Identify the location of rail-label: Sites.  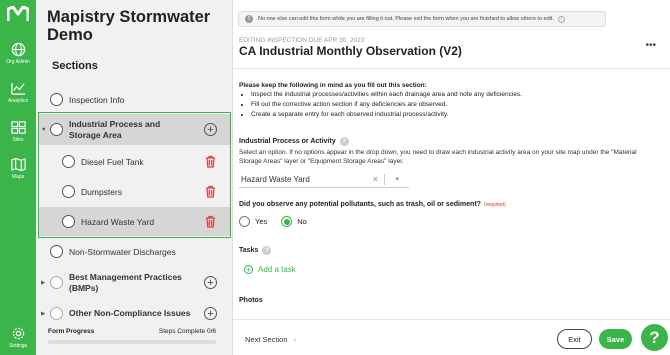
(18, 140).